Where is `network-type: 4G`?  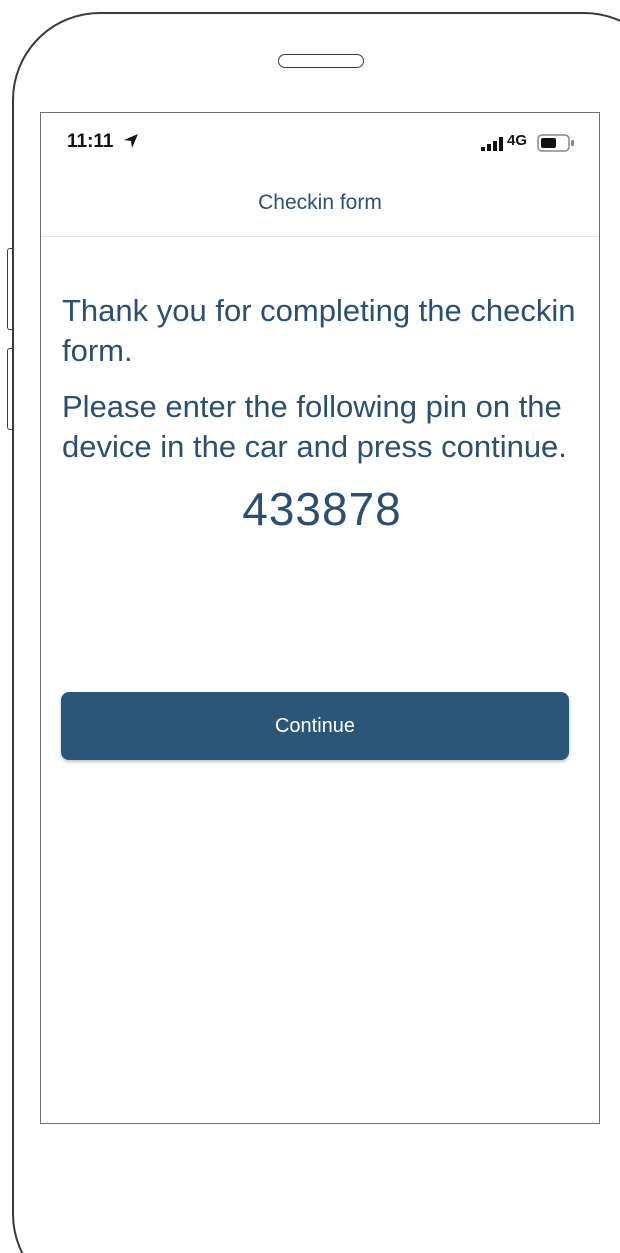
network-type: 4G is located at coordinates (517, 140).